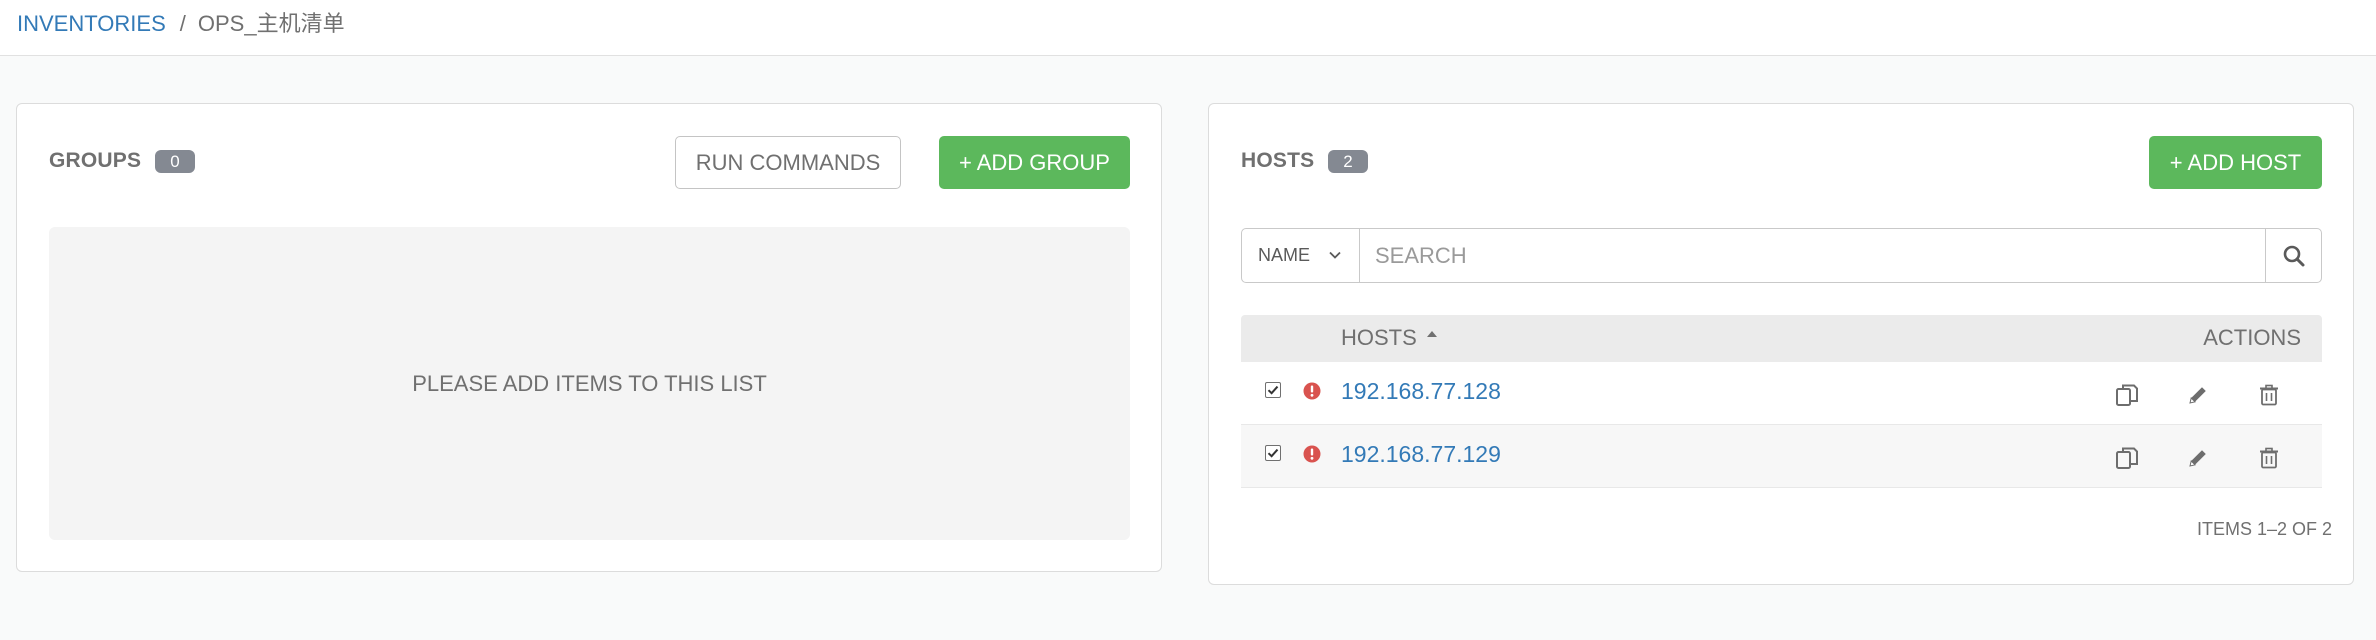 The width and height of the screenshot is (2376, 640). I want to click on search-field-select: NAME, so click(1301, 255).